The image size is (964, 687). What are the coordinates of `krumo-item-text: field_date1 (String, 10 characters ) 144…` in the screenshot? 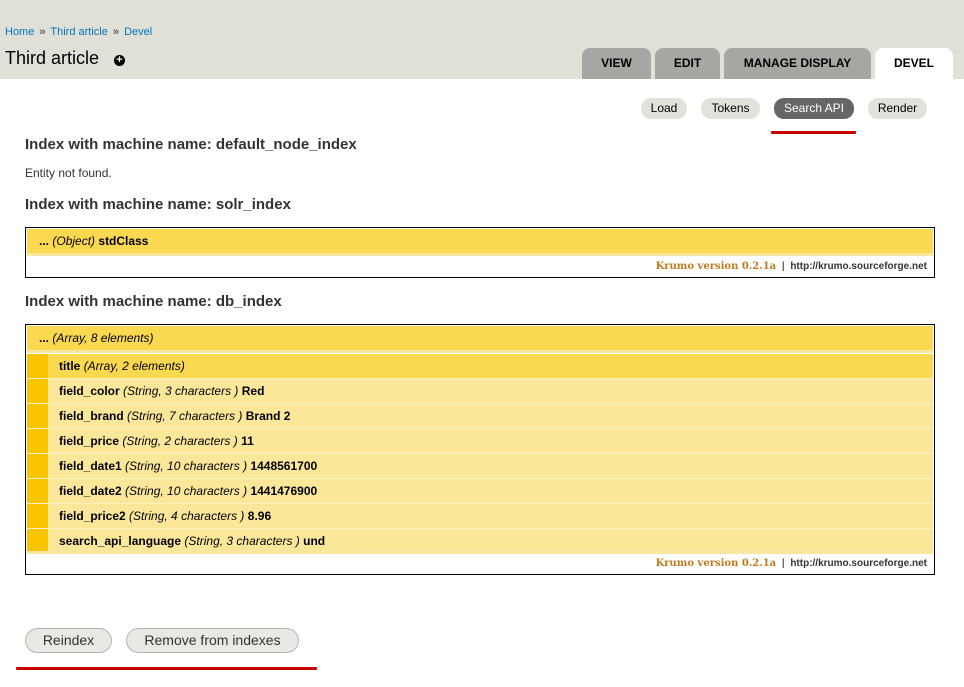 It's located at (188, 466).